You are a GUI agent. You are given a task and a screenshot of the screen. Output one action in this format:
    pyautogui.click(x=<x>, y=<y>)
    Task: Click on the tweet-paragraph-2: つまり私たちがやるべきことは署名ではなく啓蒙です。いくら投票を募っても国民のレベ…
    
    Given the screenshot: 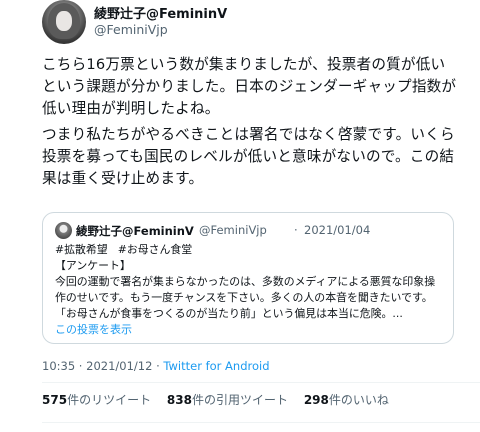 What is the action you would take?
    pyautogui.click(x=248, y=156)
    